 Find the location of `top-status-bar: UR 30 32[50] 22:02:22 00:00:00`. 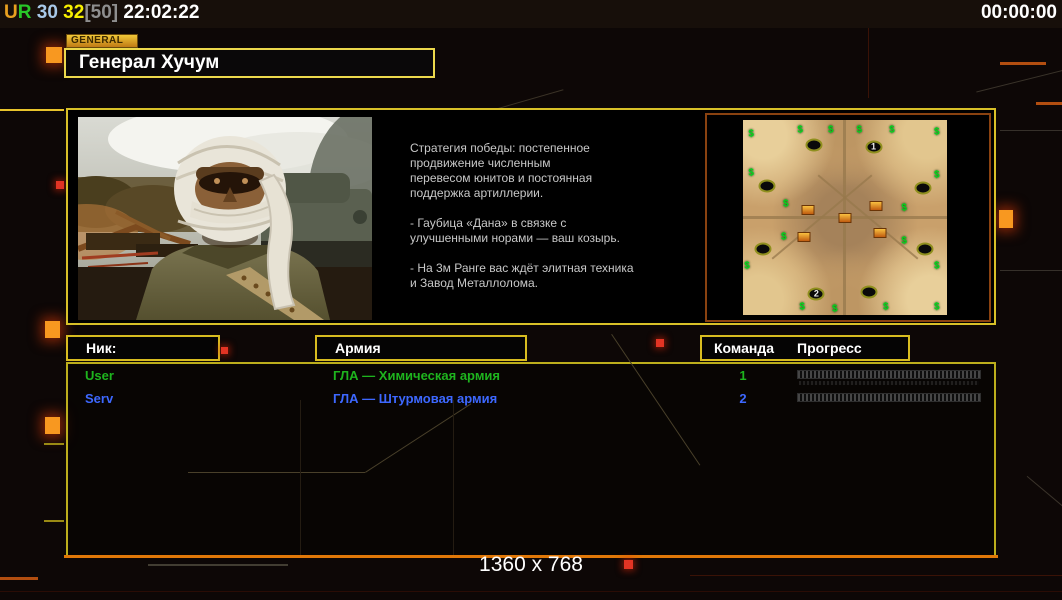

top-status-bar: UR 30 32[50] 22:02:22 00:00:00 is located at coordinates (531, 14).